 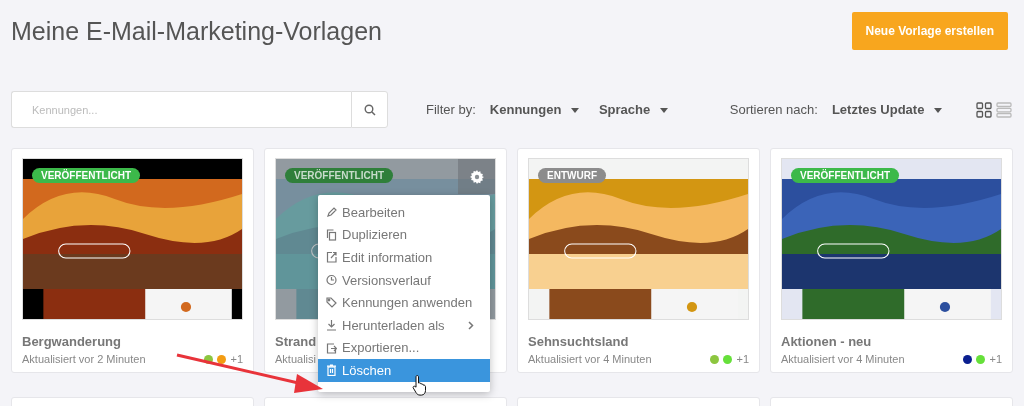 What do you see at coordinates (404, 325) in the screenshot?
I see `menu-item: Herunterladen als` at bounding box center [404, 325].